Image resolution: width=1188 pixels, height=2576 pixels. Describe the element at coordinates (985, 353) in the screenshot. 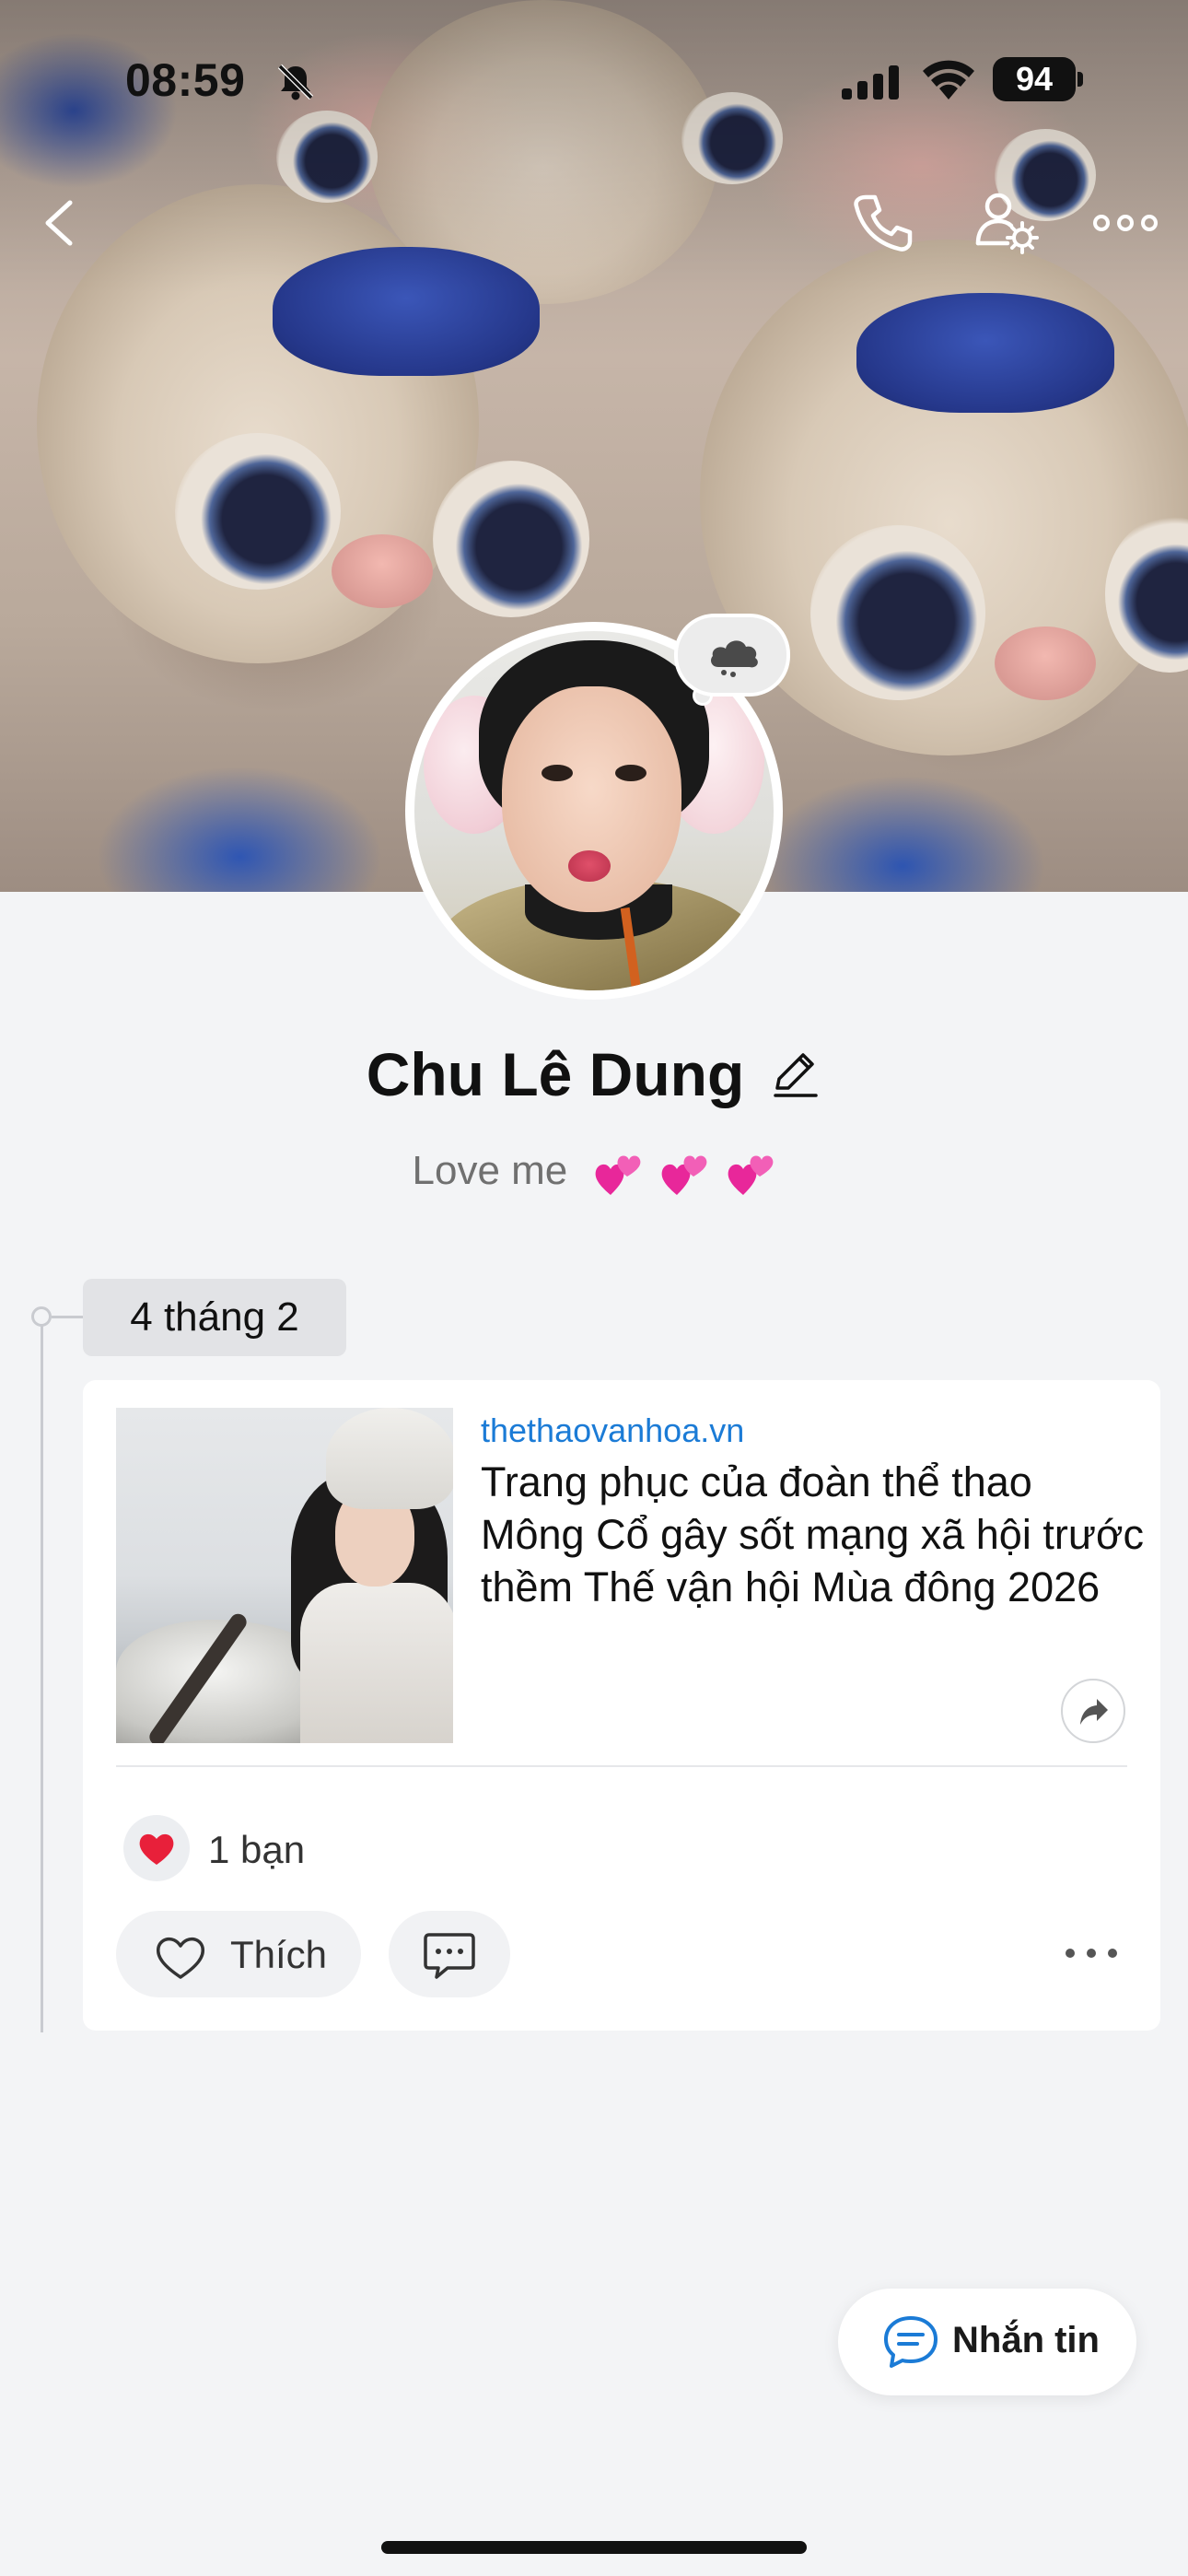

I see `cover-hat-right` at that location.